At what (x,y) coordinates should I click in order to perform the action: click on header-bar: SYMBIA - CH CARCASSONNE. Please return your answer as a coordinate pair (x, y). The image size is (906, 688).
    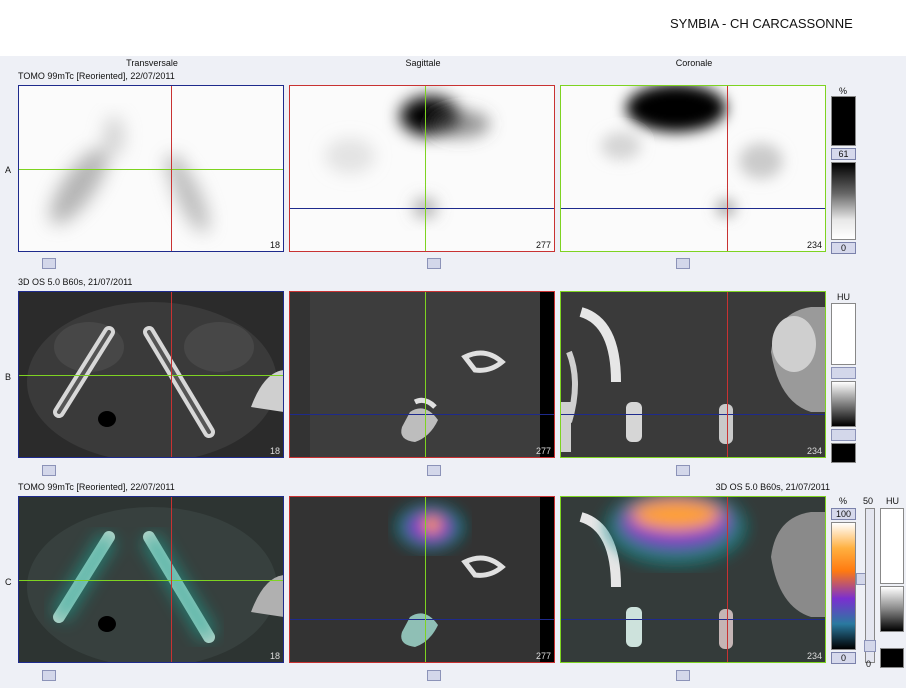
    Looking at the image, I should click on (453, 28).